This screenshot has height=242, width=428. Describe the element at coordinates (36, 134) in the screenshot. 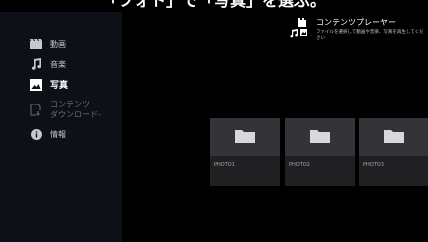

I see `info-icon` at that location.